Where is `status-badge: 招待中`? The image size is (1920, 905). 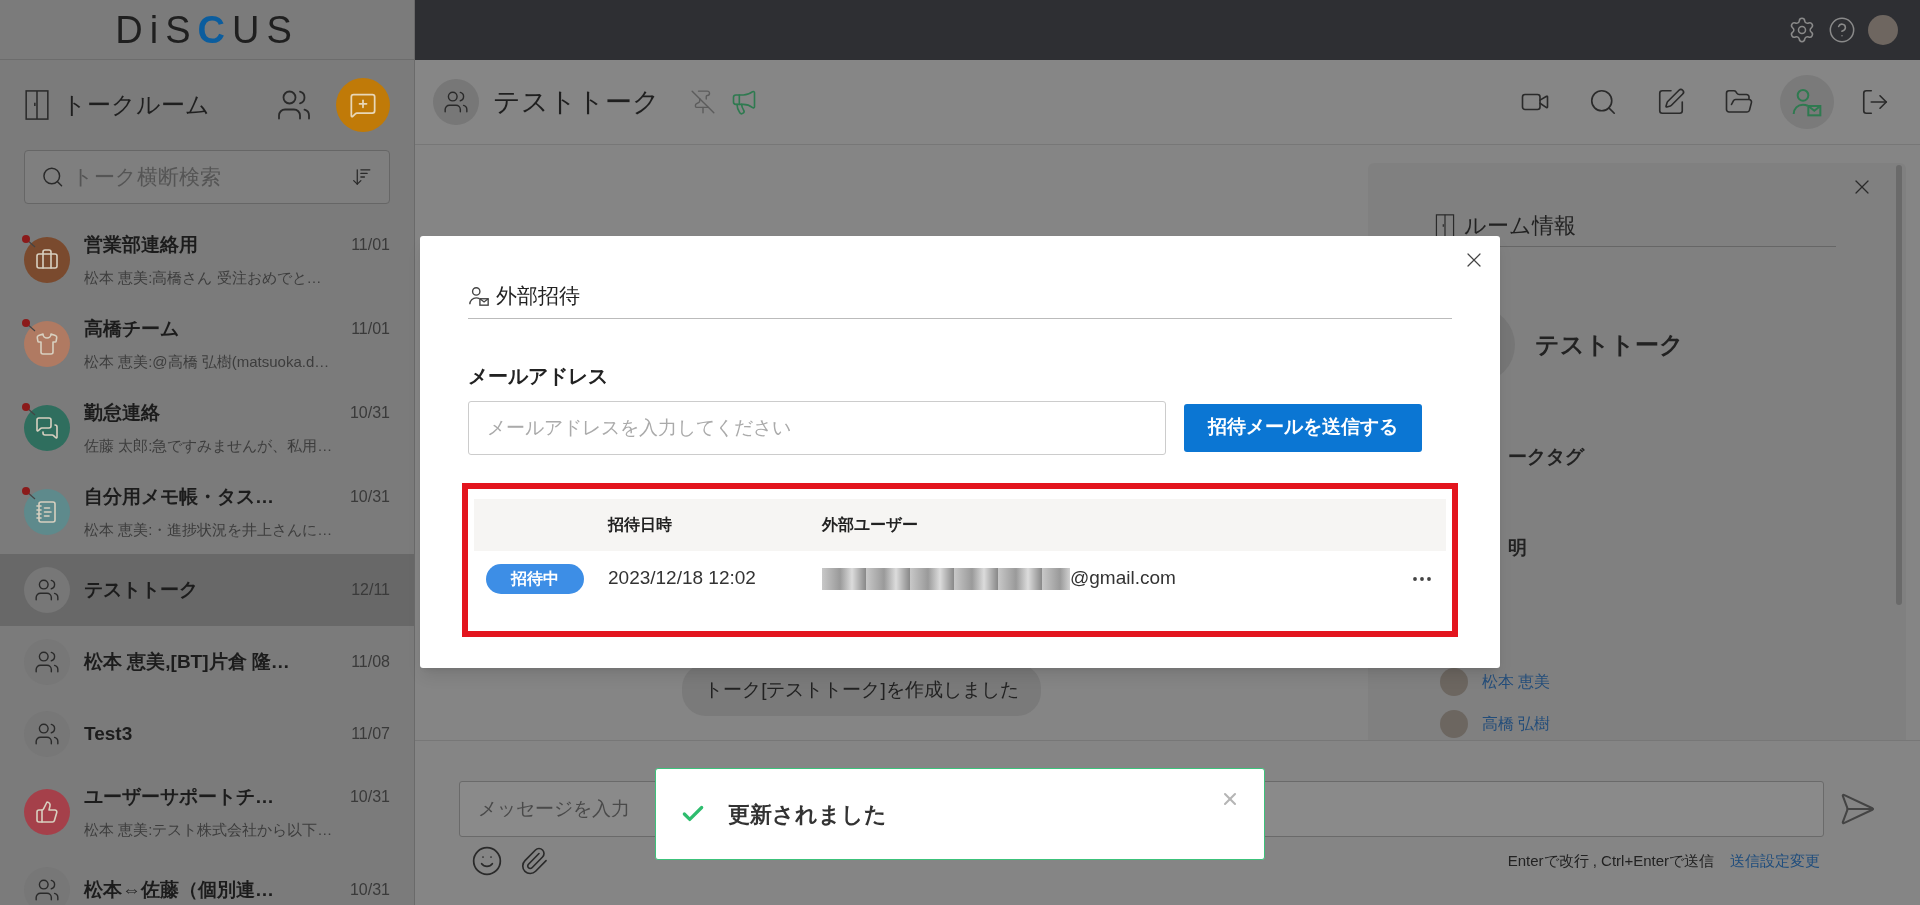 status-badge: 招待中 is located at coordinates (535, 578).